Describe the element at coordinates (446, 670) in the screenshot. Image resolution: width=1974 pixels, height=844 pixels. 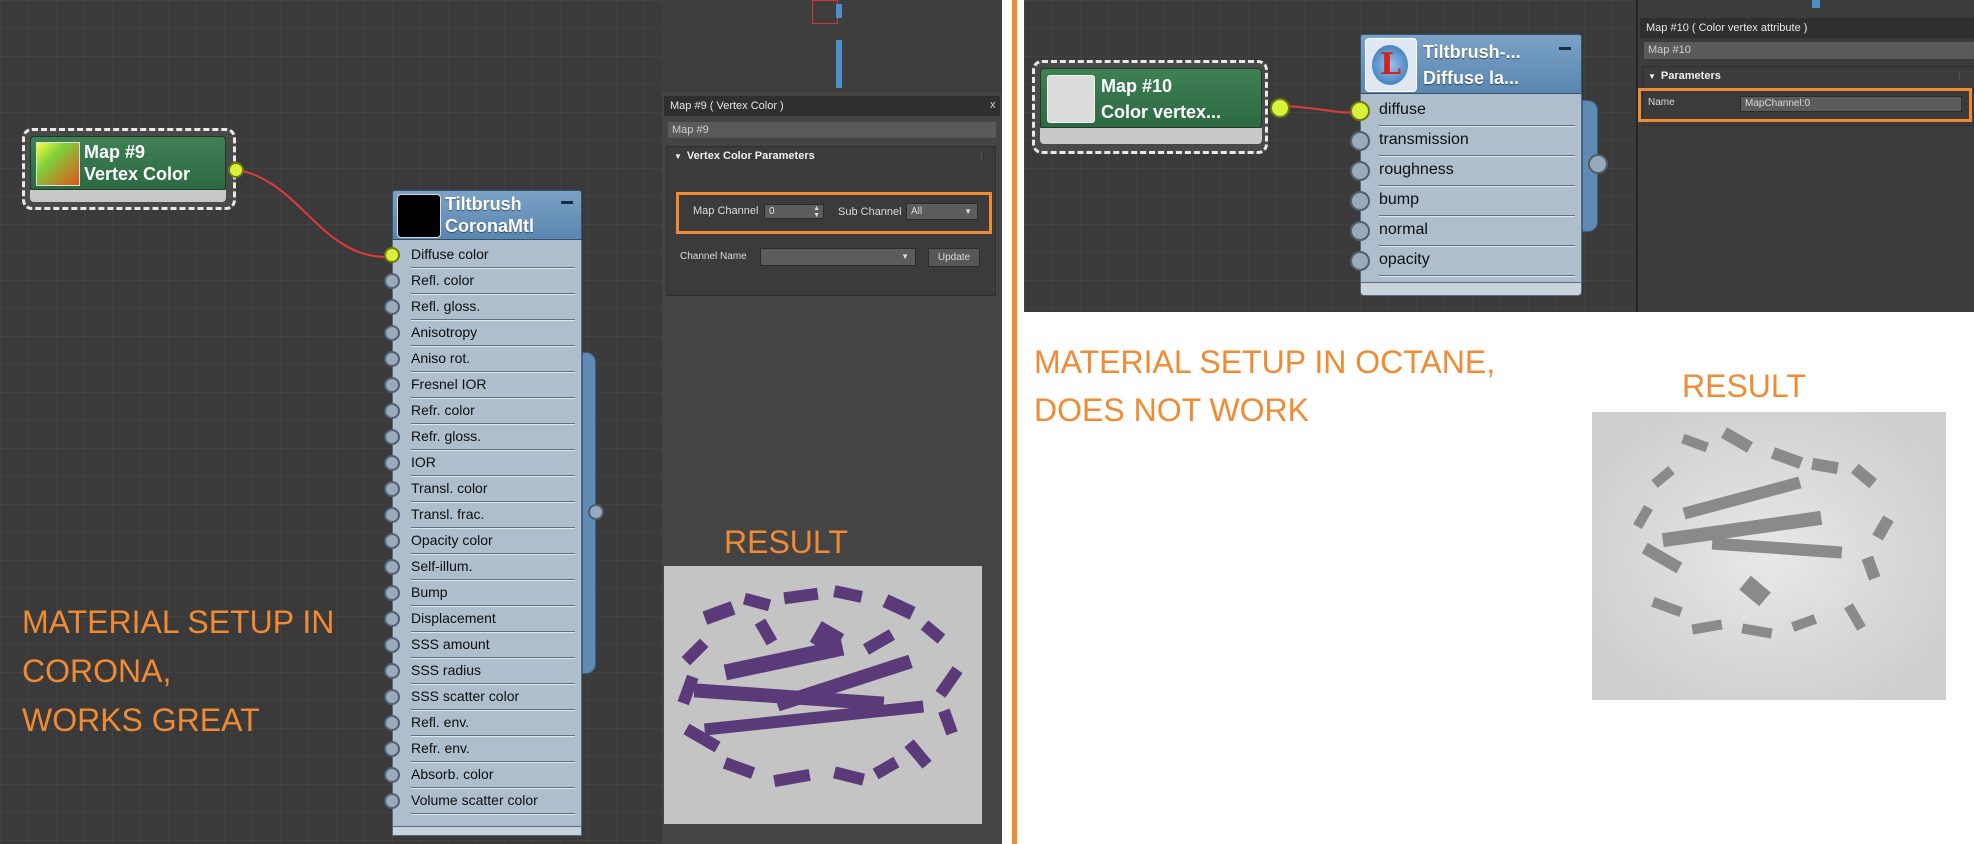
I see `material-slot-label: SSS radius` at that location.